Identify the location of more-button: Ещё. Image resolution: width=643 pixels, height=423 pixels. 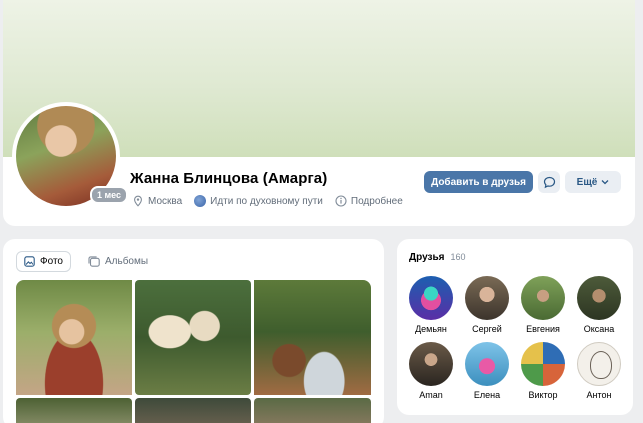
(593, 182).